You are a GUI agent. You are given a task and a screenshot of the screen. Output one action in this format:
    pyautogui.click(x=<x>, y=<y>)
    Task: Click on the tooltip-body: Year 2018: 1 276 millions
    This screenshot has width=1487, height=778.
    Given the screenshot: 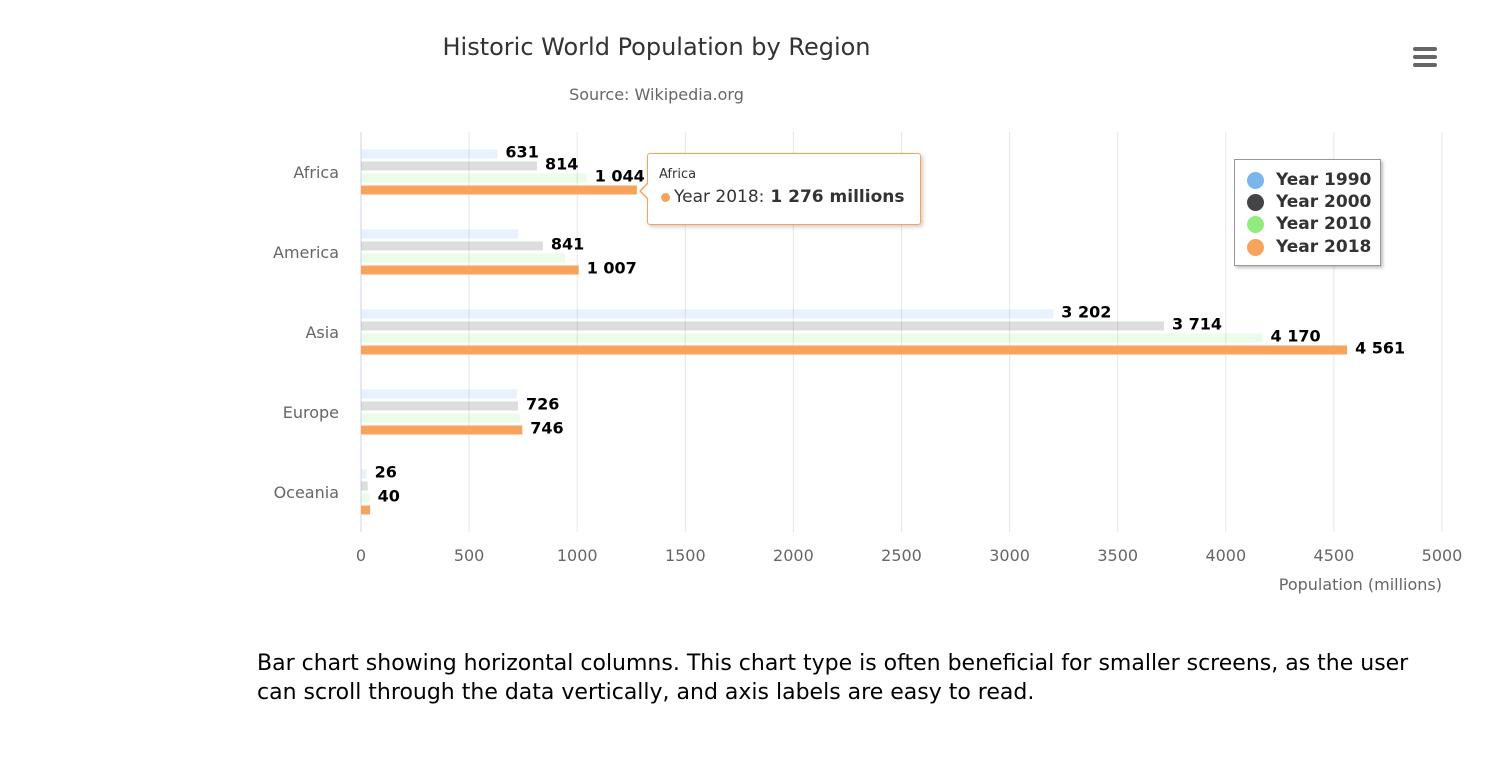 What is the action you would take?
    pyautogui.click(x=782, y=197)
    